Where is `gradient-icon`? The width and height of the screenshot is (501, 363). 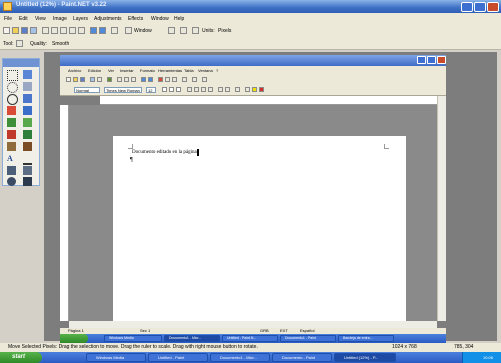 gradient-icon is located at coordinates (11, 122).